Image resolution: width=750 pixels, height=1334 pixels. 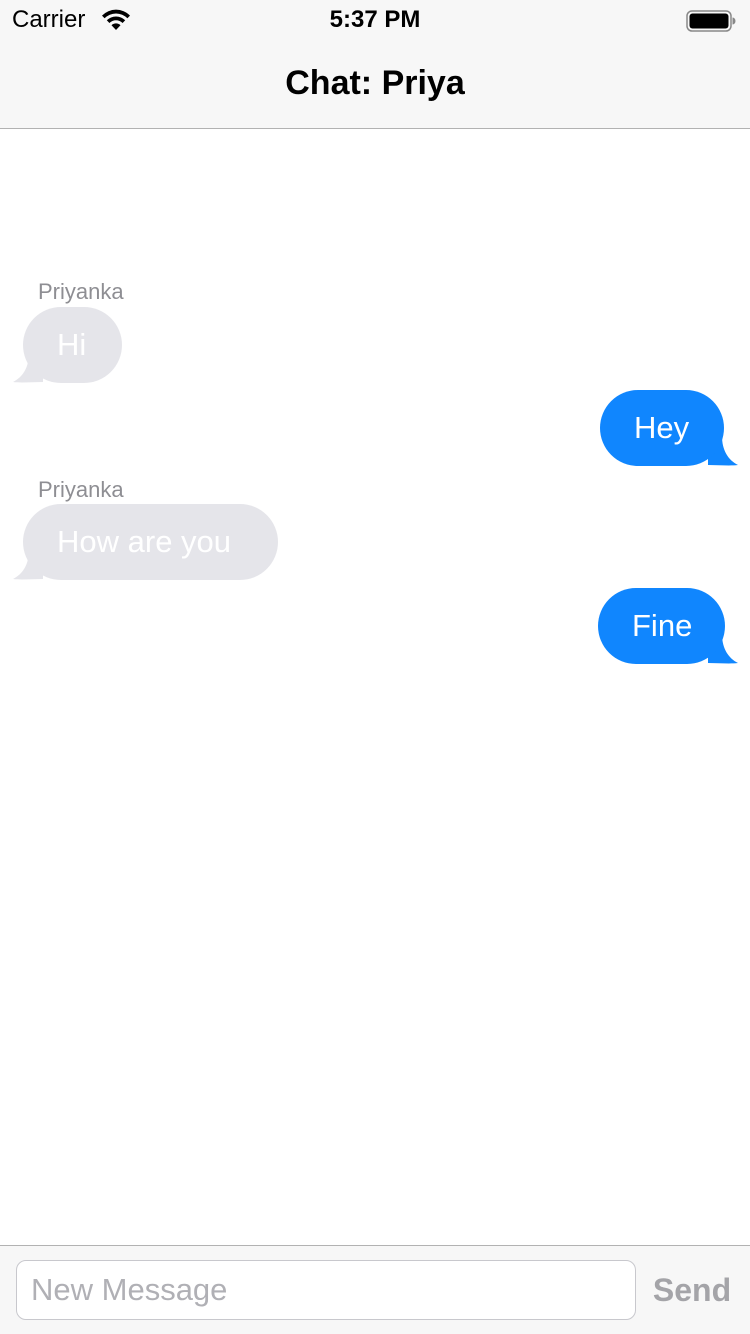 I want to click on message-bubble-incoming: How are you, so click(x=150, y=542).